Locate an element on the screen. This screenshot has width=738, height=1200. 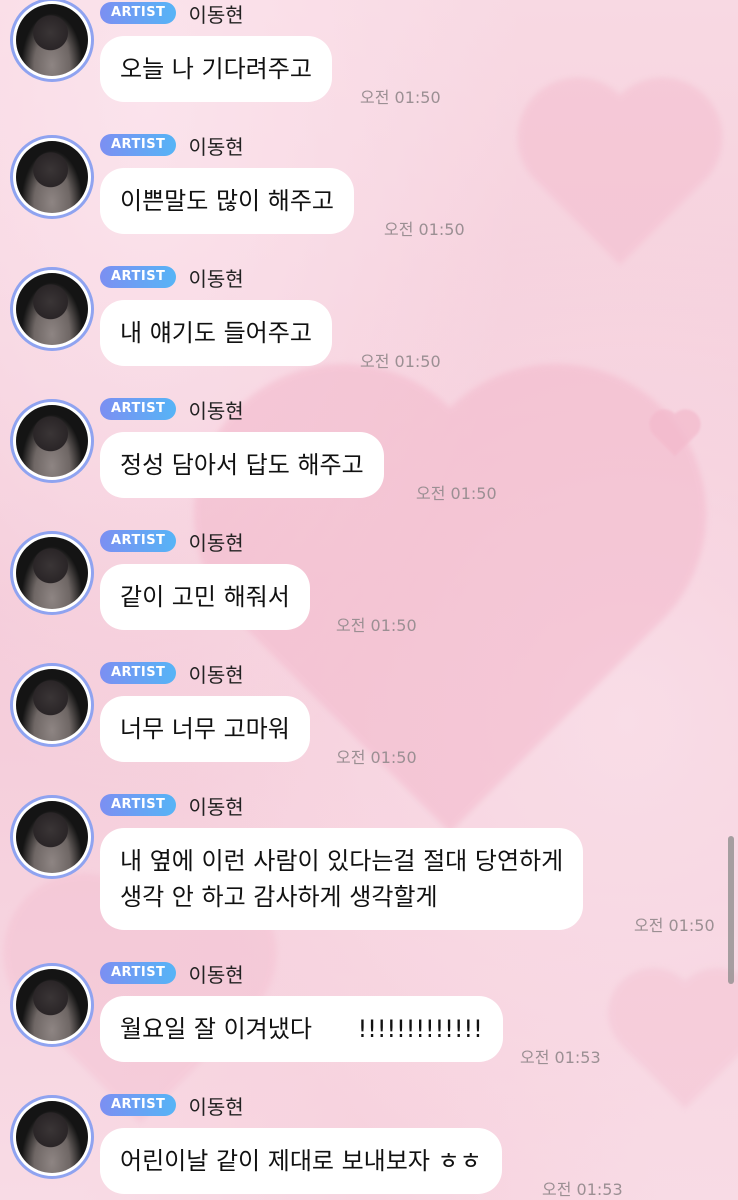
message-bubble: 내 얘기도 들어주고 is located at coordinates (216, 333).